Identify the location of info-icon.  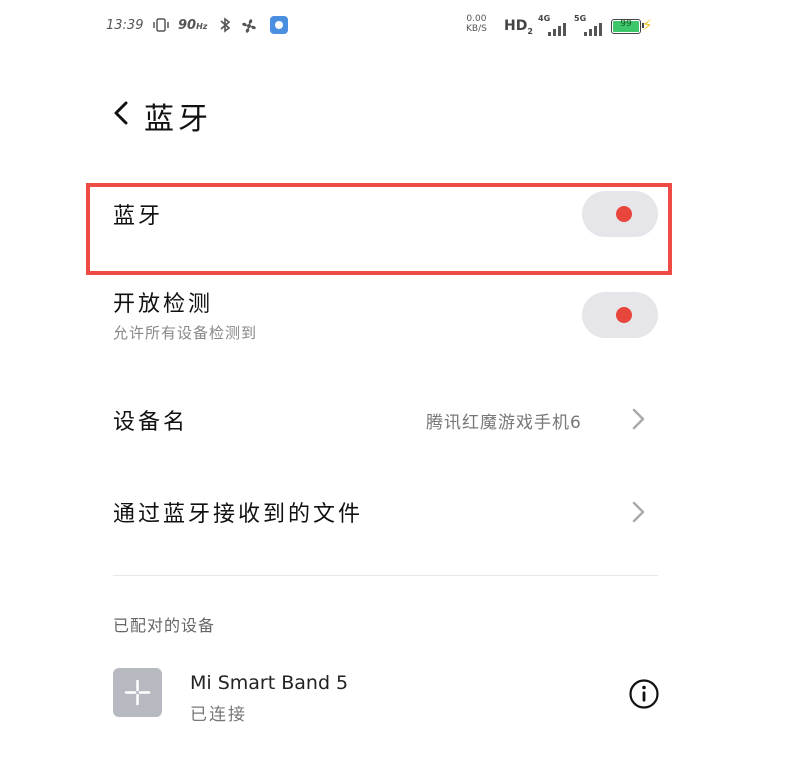
(644, 694).